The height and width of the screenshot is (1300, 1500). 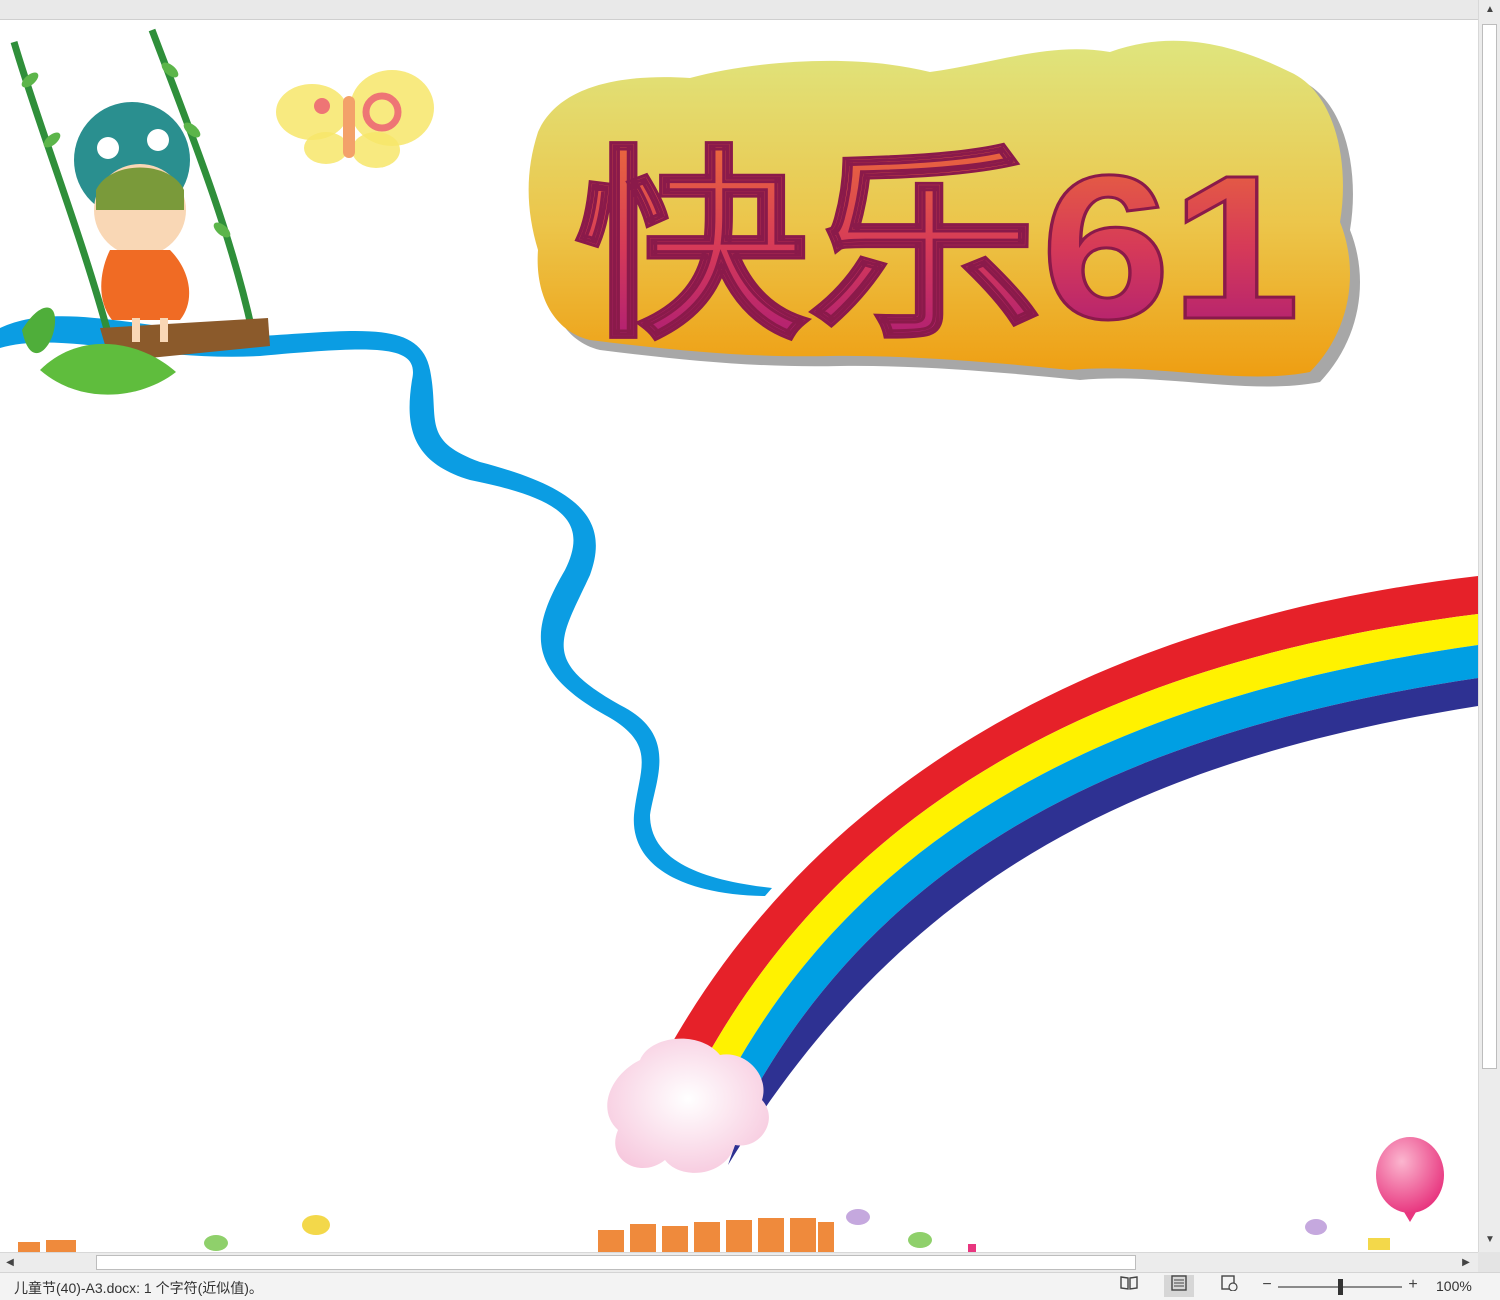 What do you see at coordinates (937, 247) in the screenshot?
I see `title-text: 快乐61` at bounding box center [937, 247].